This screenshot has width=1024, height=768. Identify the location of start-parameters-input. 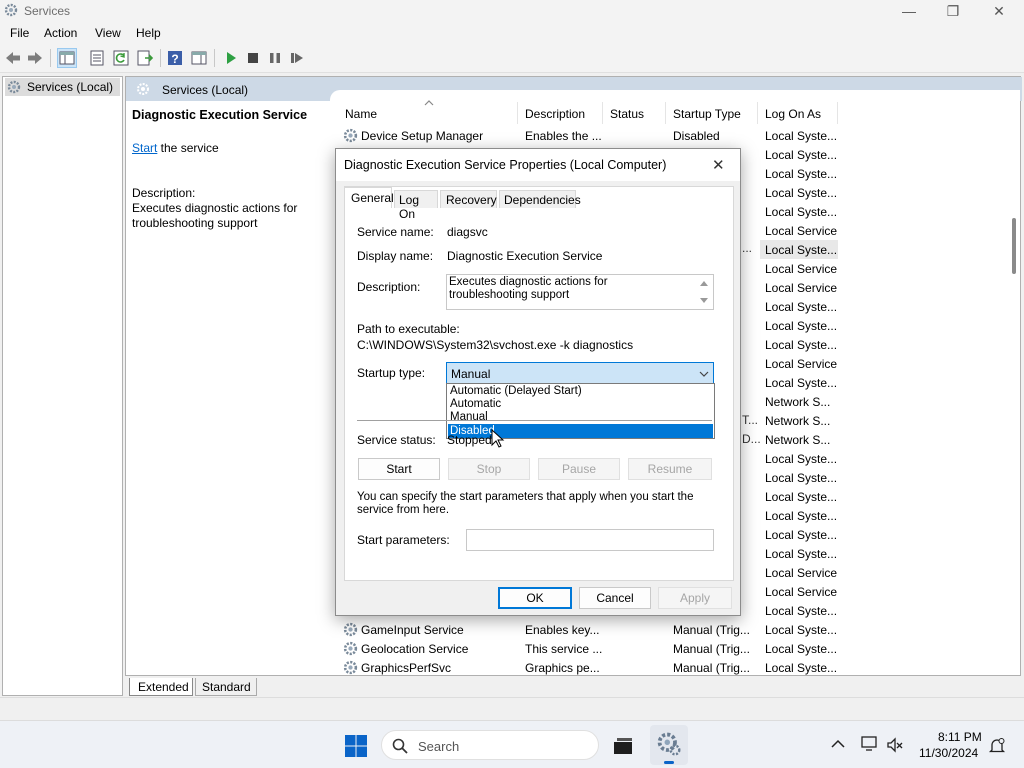
(590, 540).